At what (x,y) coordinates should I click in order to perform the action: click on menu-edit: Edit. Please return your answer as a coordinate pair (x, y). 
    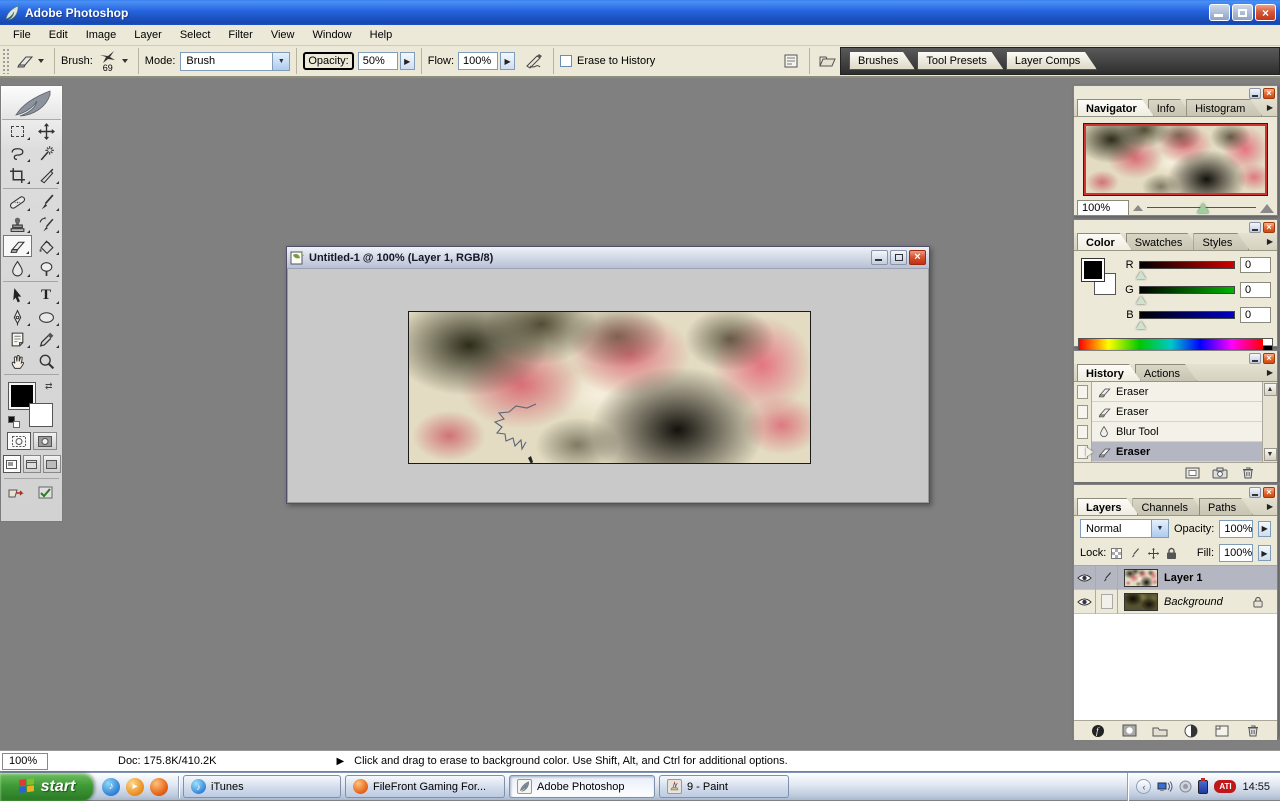
    Looking at the image, I should click on (58, 35).